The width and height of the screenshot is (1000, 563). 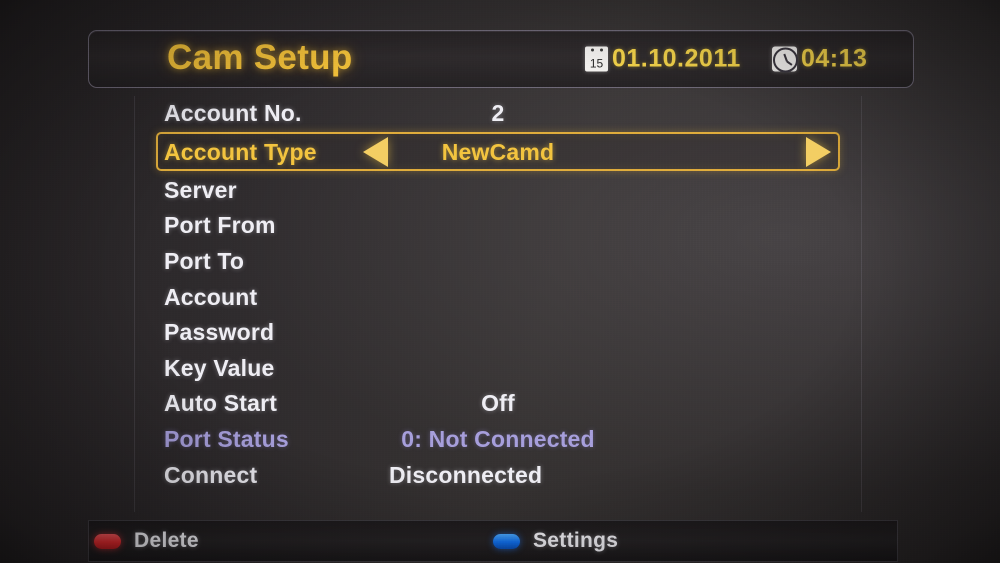 I want to click on time-display: 04:13, so click(x=819, y=59).